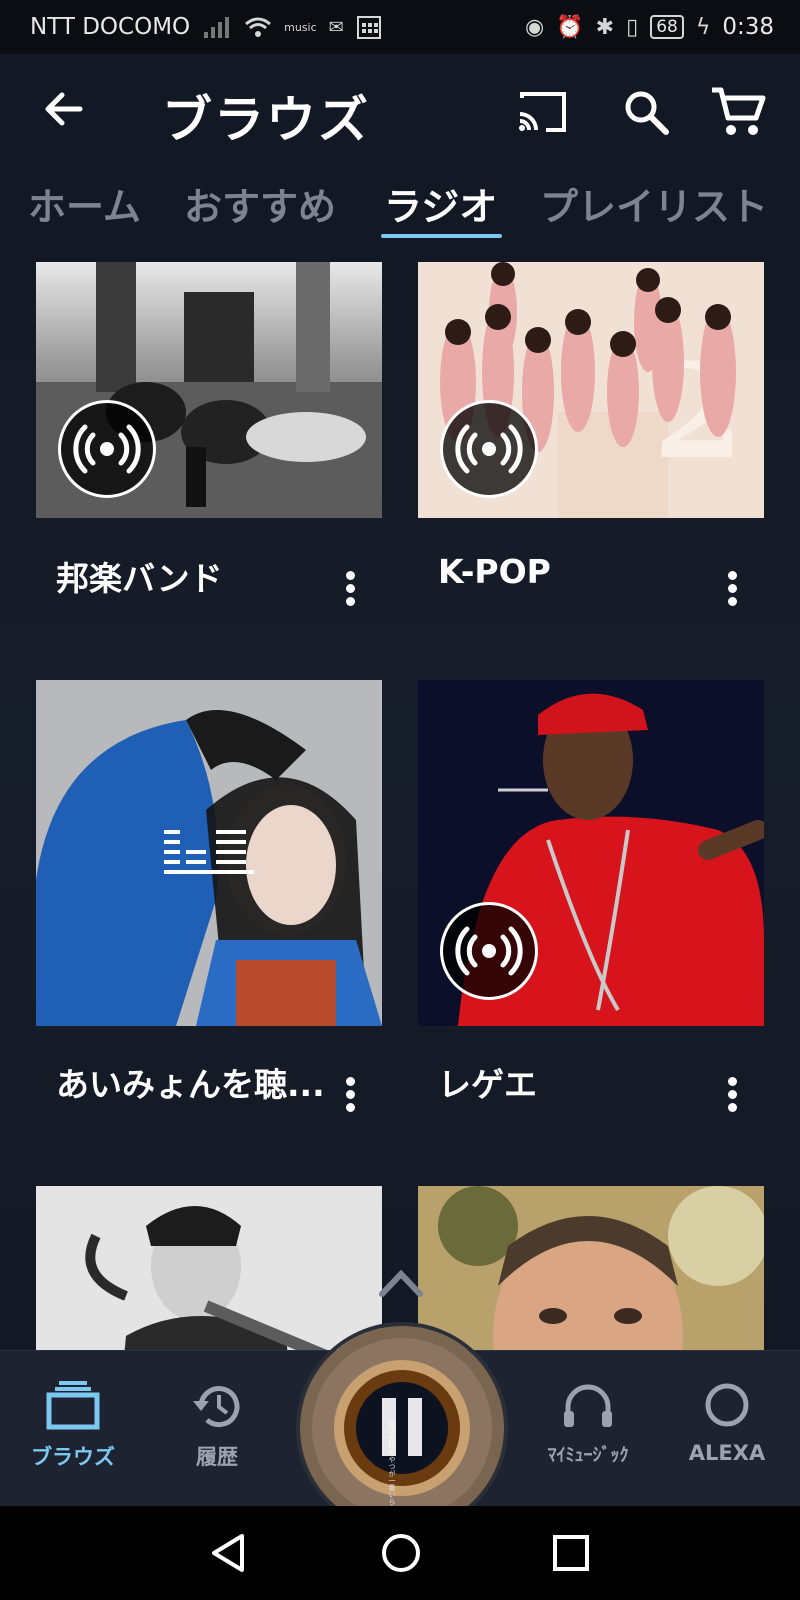 This screenshot has width=800, height=1600. Describe the element at coordinates (266, 120) in the screenshot. I see `page-title: ブラウズ` at that location.